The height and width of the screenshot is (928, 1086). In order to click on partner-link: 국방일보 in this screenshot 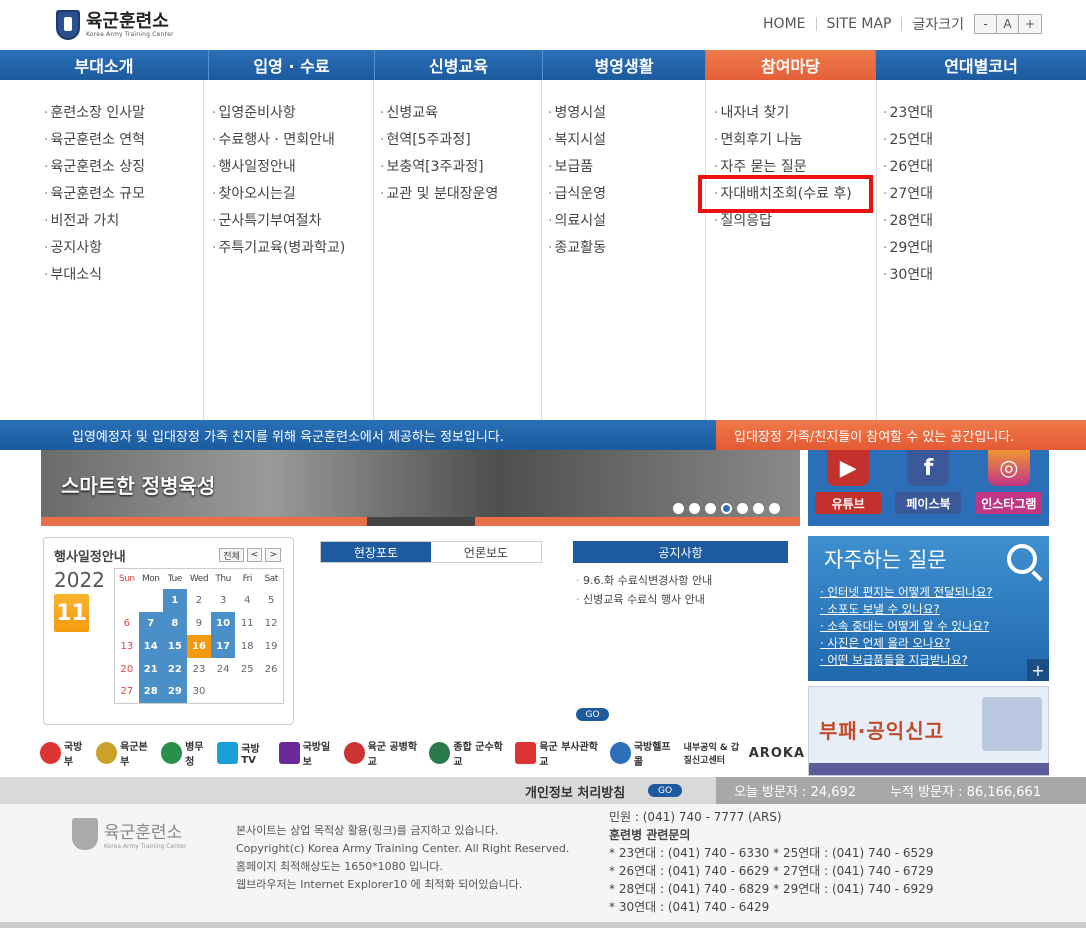, I will do `click(308, 753)`.